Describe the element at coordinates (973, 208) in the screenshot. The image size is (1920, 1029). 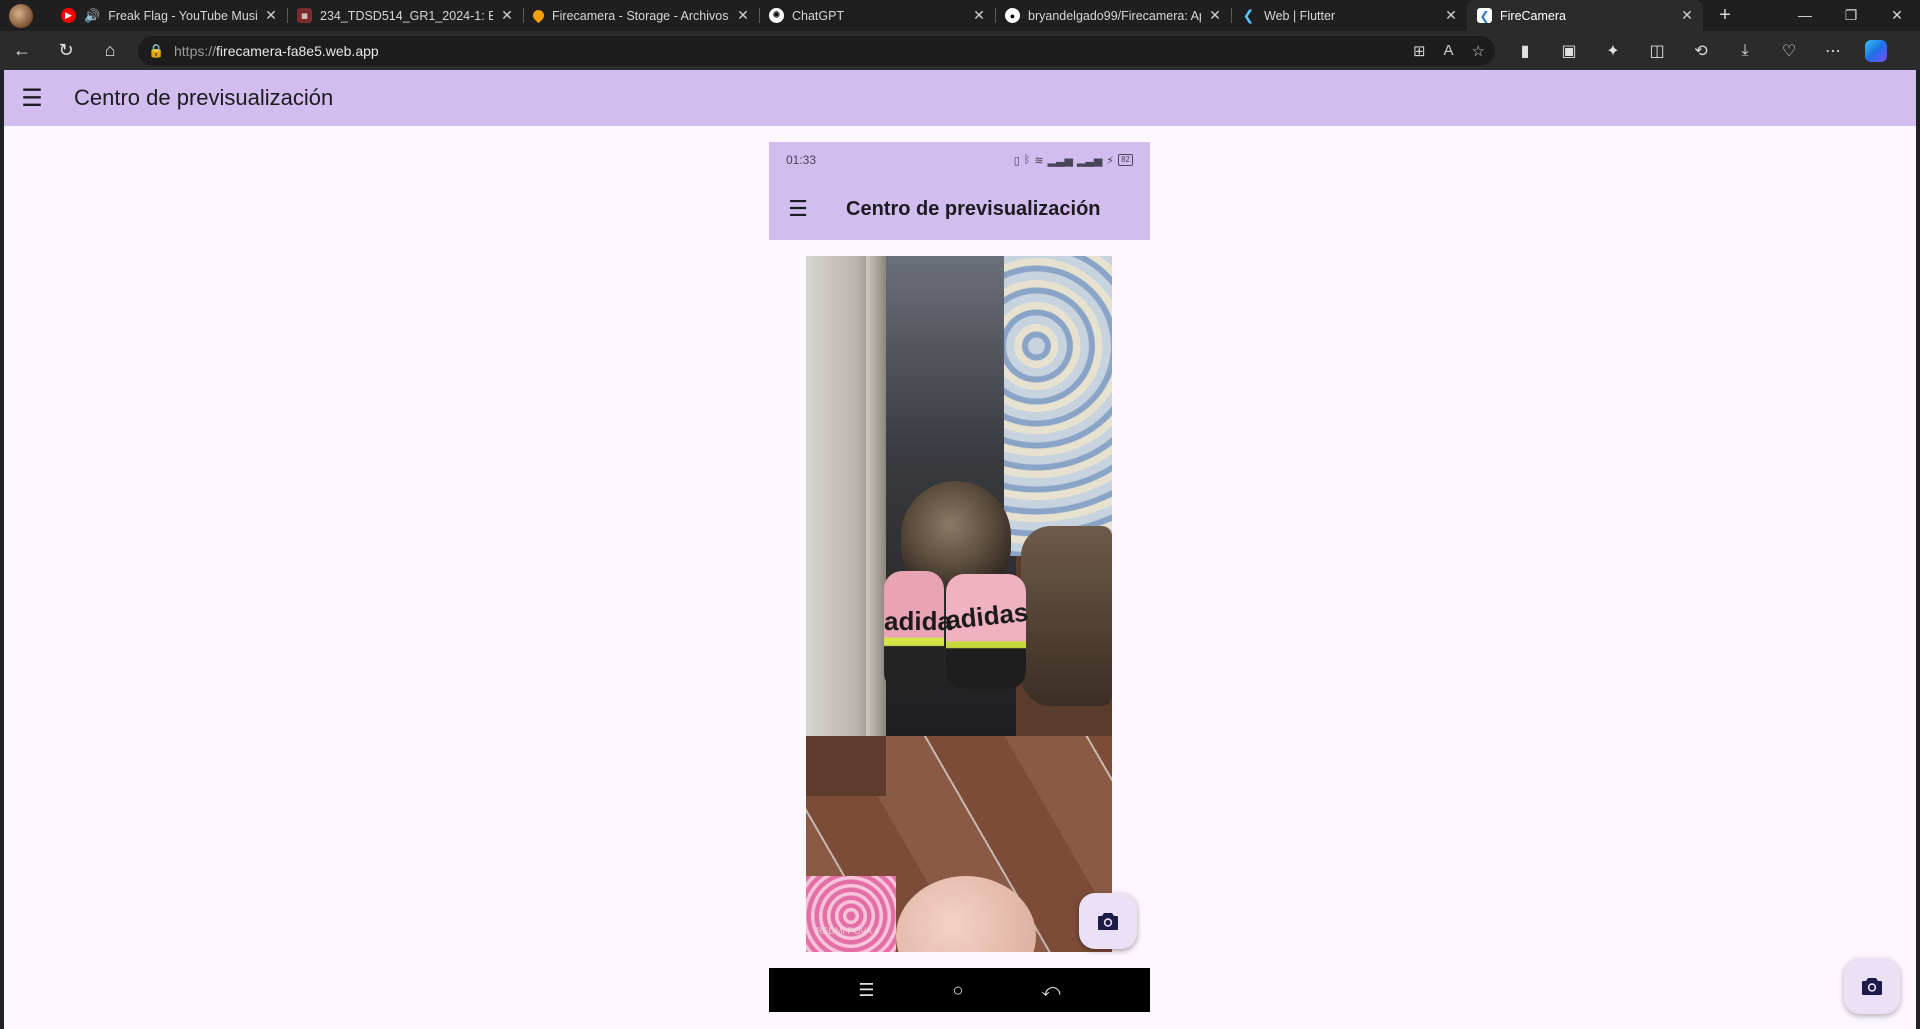
I see `phone-page-title: Centro de previsualización` at that location.